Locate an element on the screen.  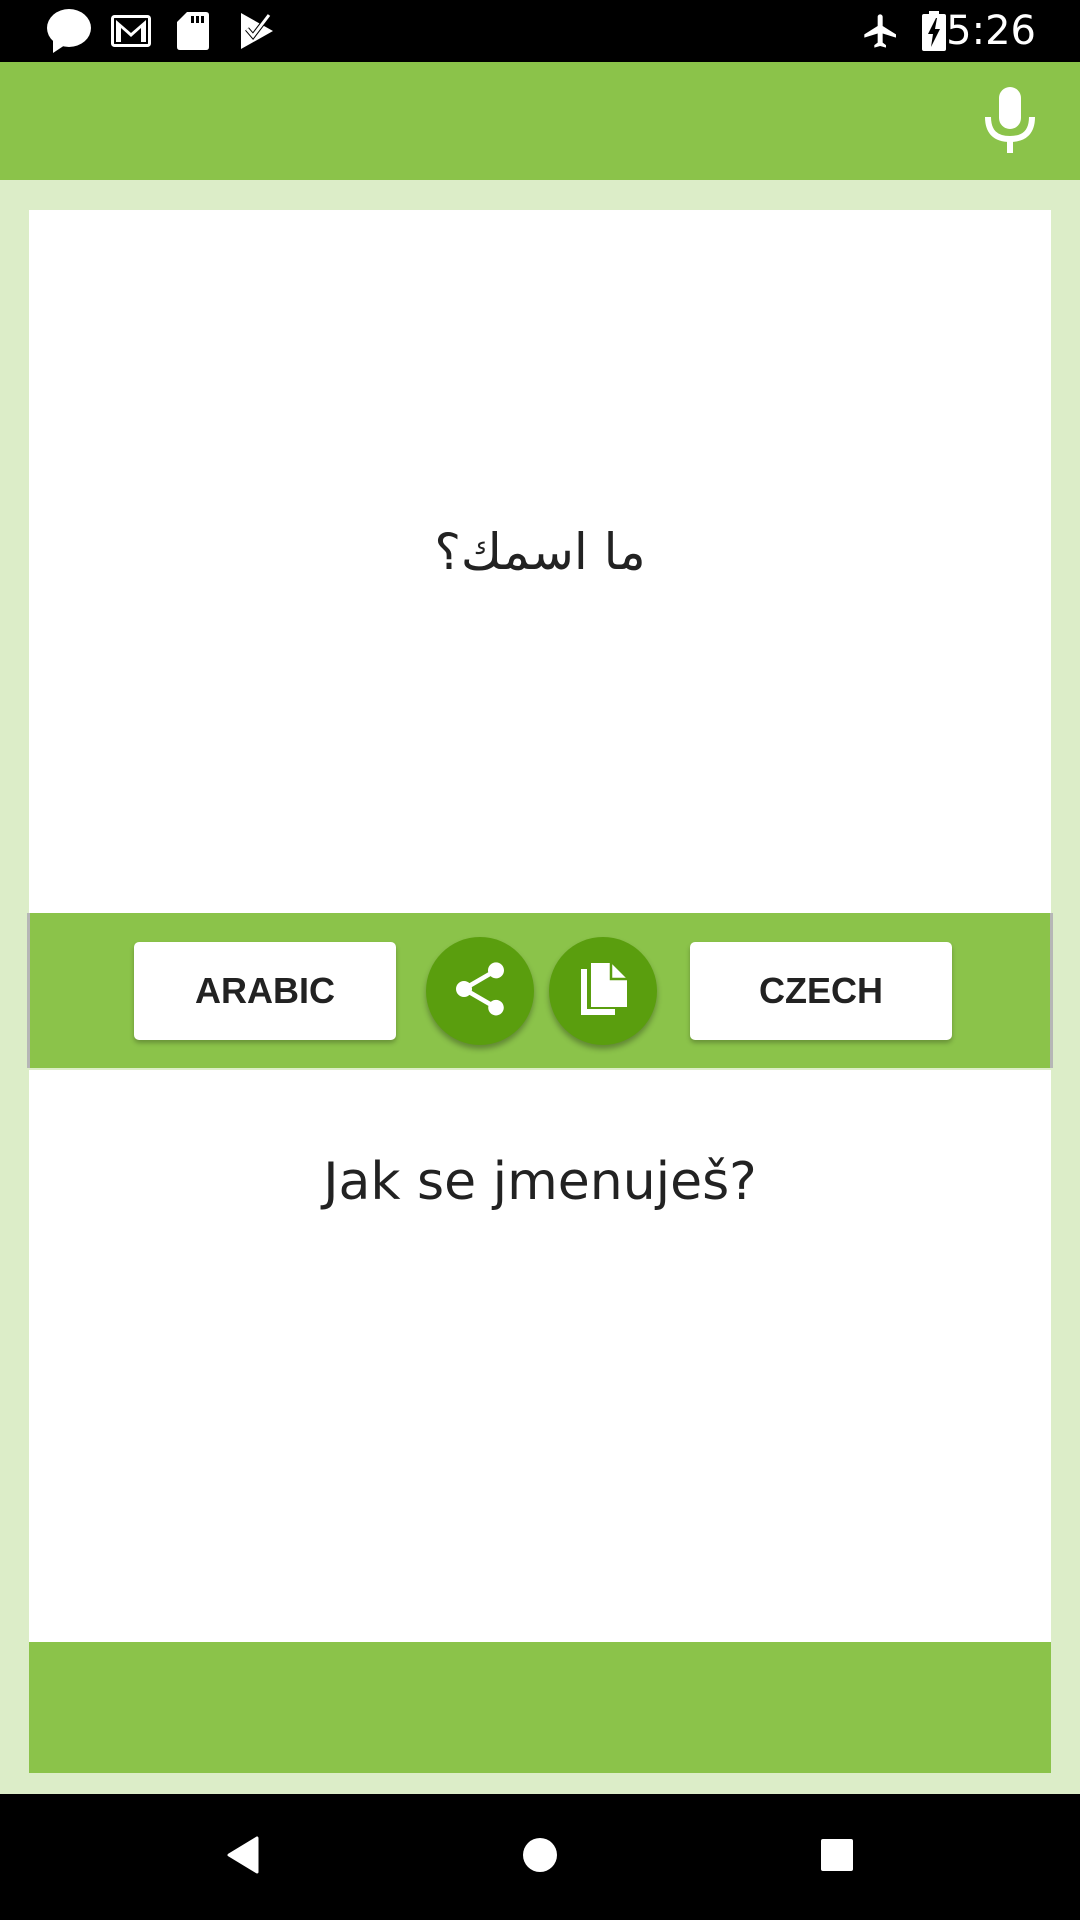
home-icon is located at coordinates (540, 1857).